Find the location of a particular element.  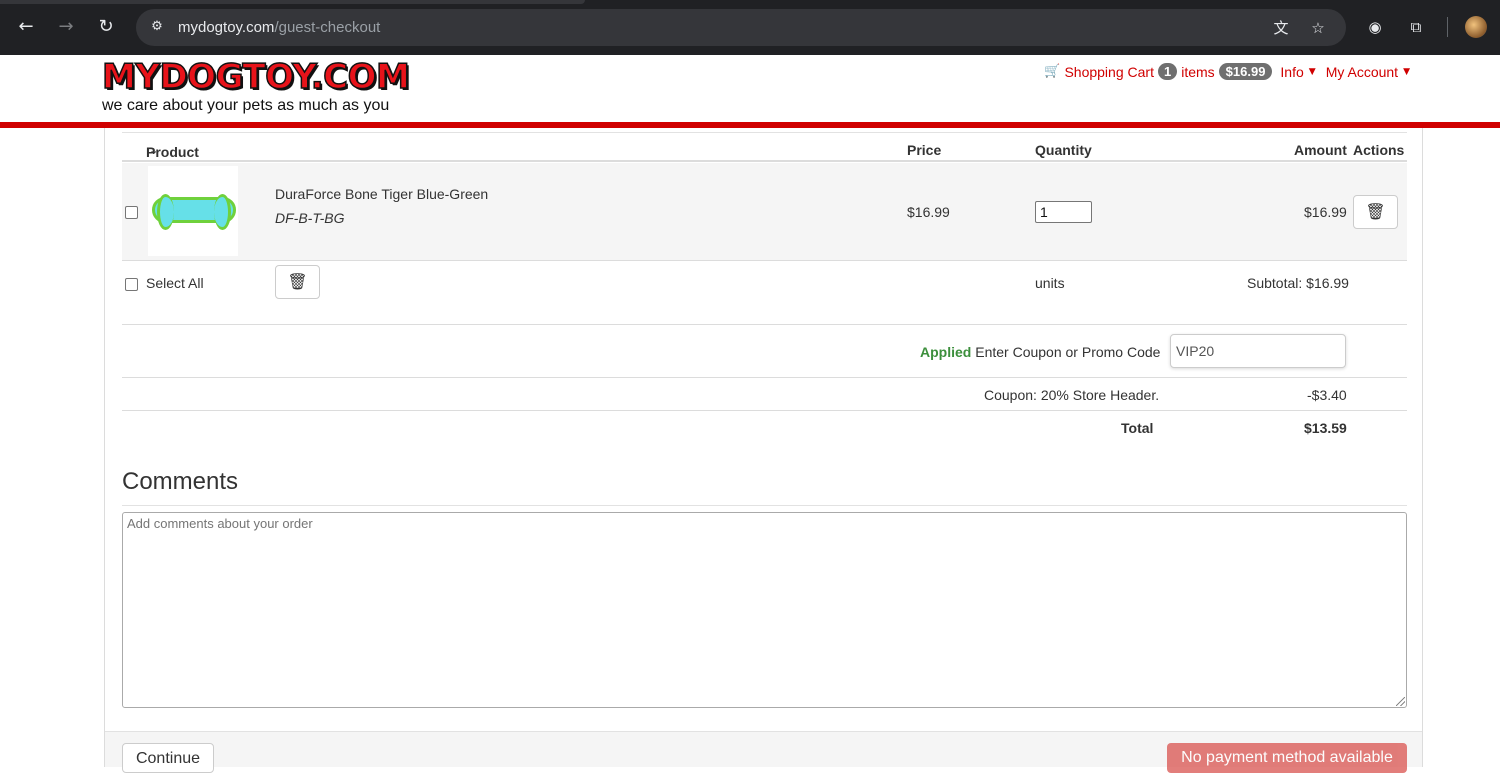

forward-icon: → is located at coordinates (66, 27).